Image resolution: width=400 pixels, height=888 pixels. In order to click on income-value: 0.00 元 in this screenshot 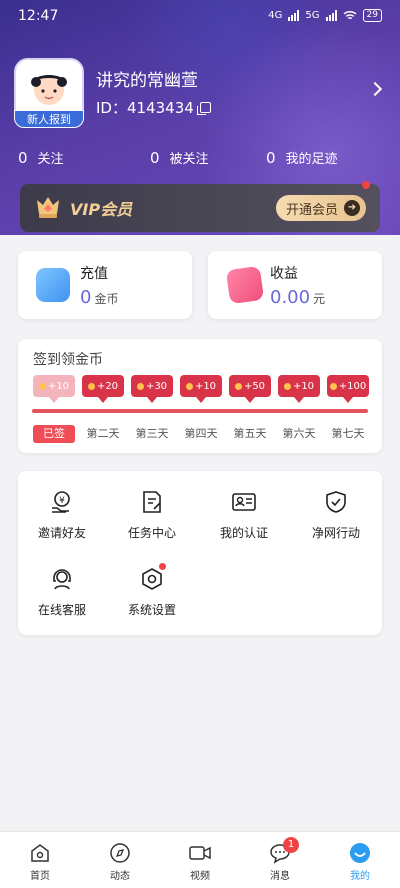, I will do `click(297, 297)`.